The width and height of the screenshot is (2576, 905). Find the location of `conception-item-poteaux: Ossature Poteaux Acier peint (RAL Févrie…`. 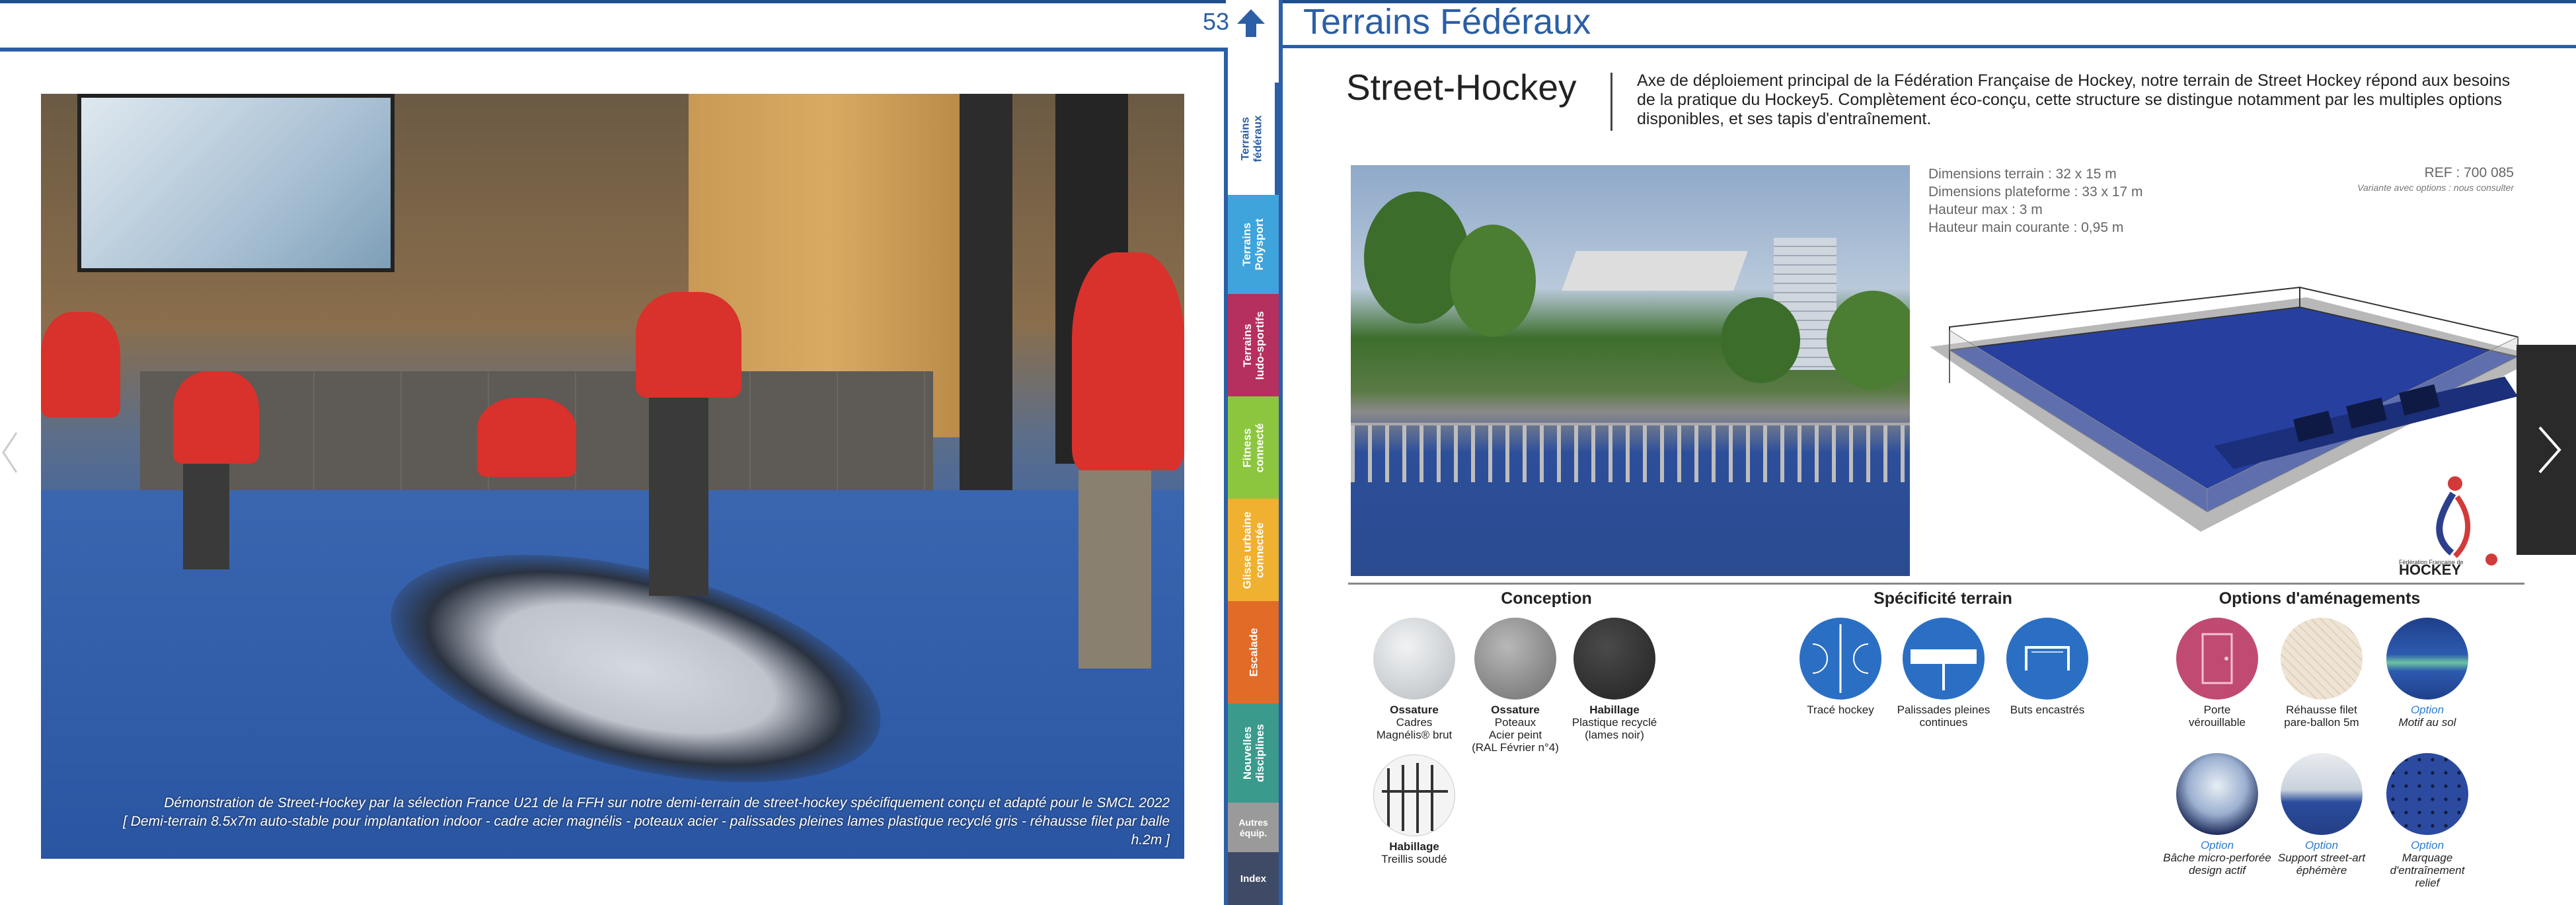

conception-item-poteaux: Ossature Poteaux Acier peint (RAL Févrie… is located at coordinates (1516, 686).